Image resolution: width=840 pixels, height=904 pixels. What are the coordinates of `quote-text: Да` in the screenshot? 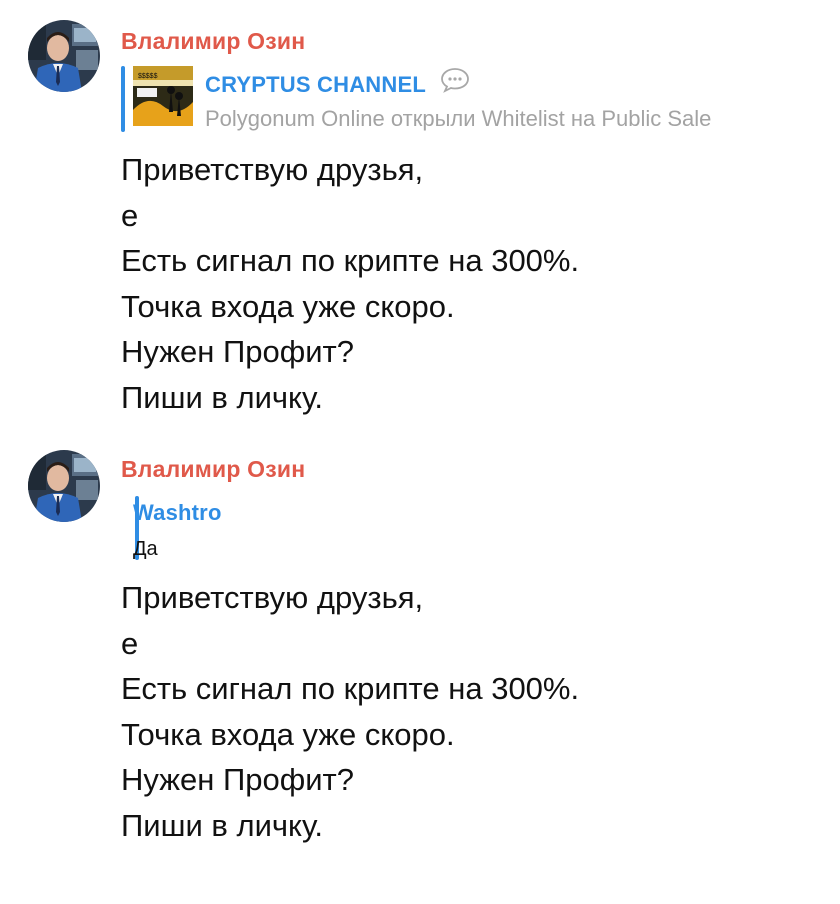 It's located at (145, 549).